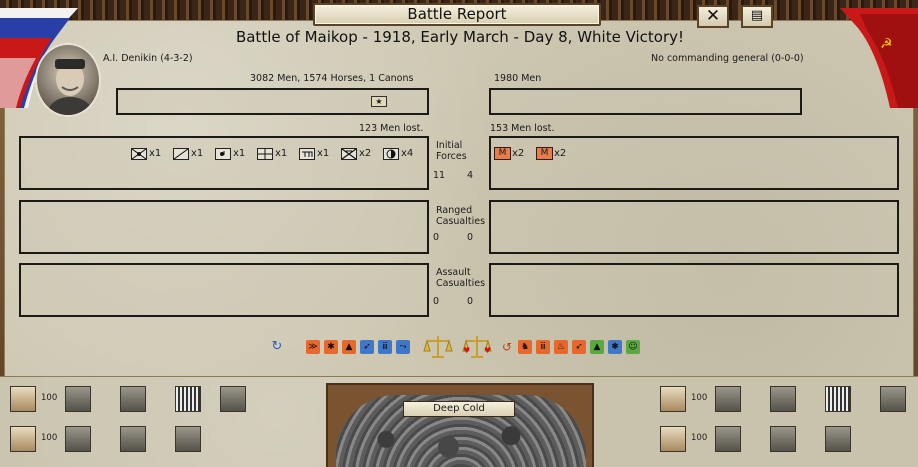  What do you see at coordinates (461, 278) in the screenshot?
I see `assault-casualties-label: Assault Casualties` at bounding box center [461, 278].